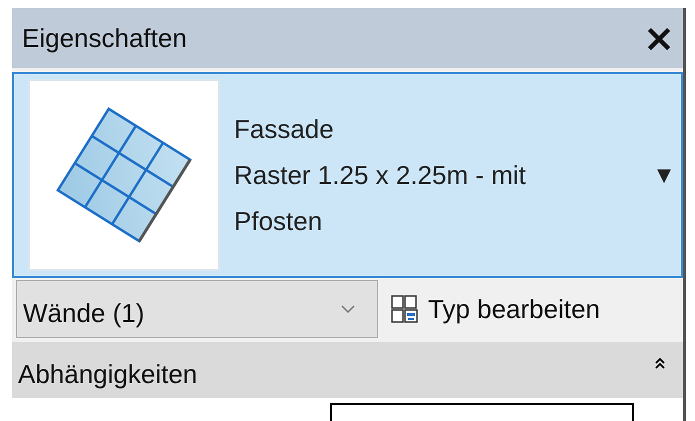 The width and height of the screenshot is (695, 421). Describe the element at coordinates (660, 364) in the screenshot. I see `collapse-icon` at that location.